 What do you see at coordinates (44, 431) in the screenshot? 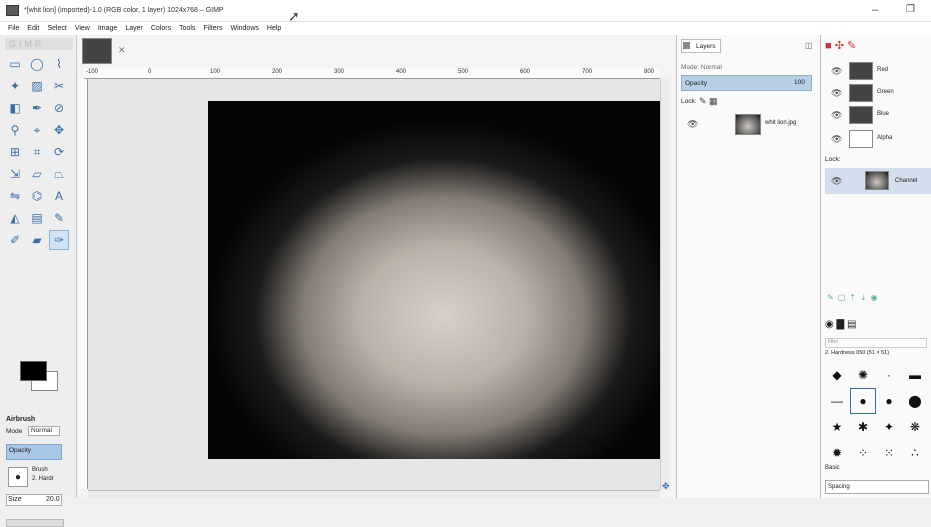
I see `mode-select: Normal` at bounding box center [44, 431].